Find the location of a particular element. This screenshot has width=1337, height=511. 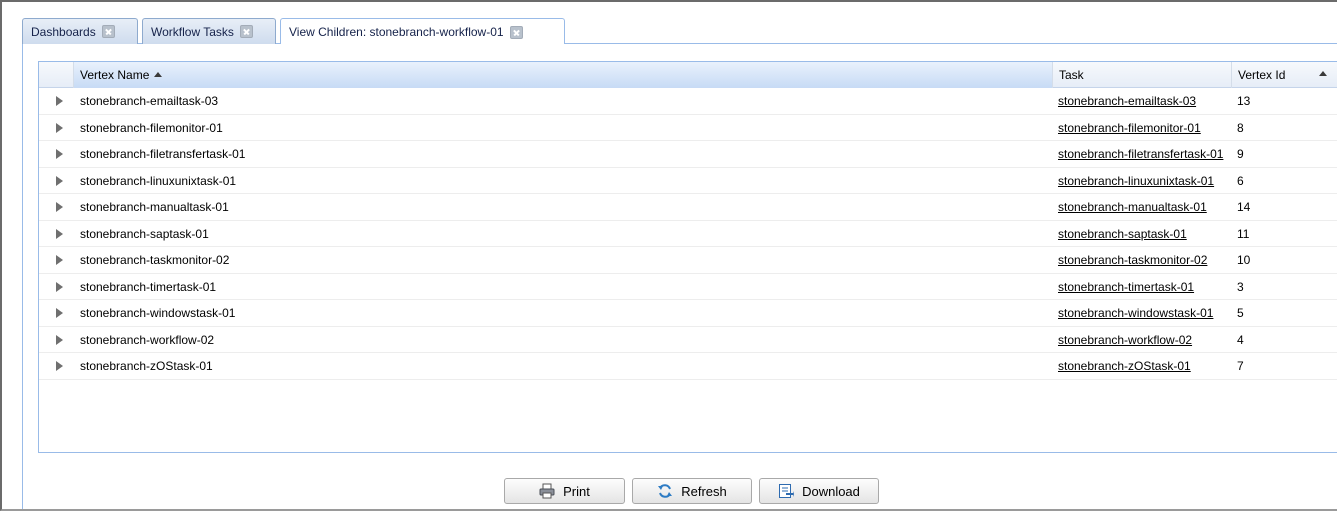

task-link: stonebranch-taskmonitor-02 is located at coordinates (1132, 260).